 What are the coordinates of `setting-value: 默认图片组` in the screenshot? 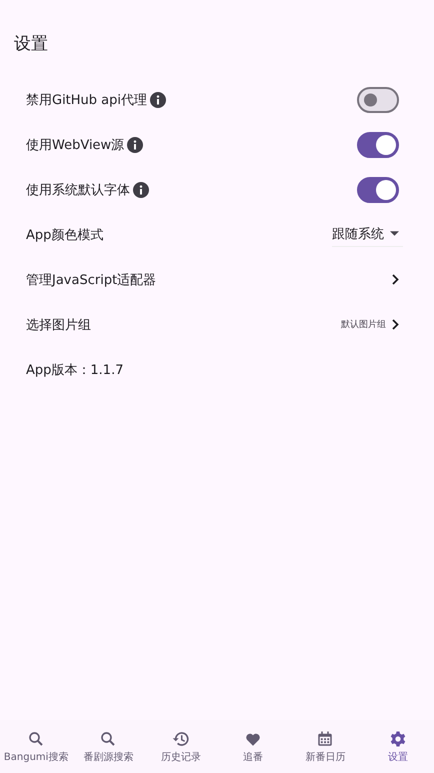 It's located at (363, 324).